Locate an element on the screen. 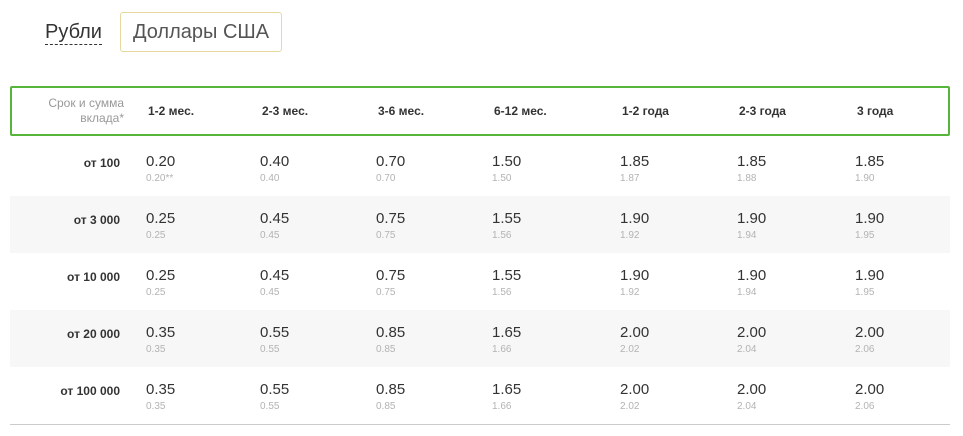  effective-rate-value: 1.95 is located at coordinates (865, 292).